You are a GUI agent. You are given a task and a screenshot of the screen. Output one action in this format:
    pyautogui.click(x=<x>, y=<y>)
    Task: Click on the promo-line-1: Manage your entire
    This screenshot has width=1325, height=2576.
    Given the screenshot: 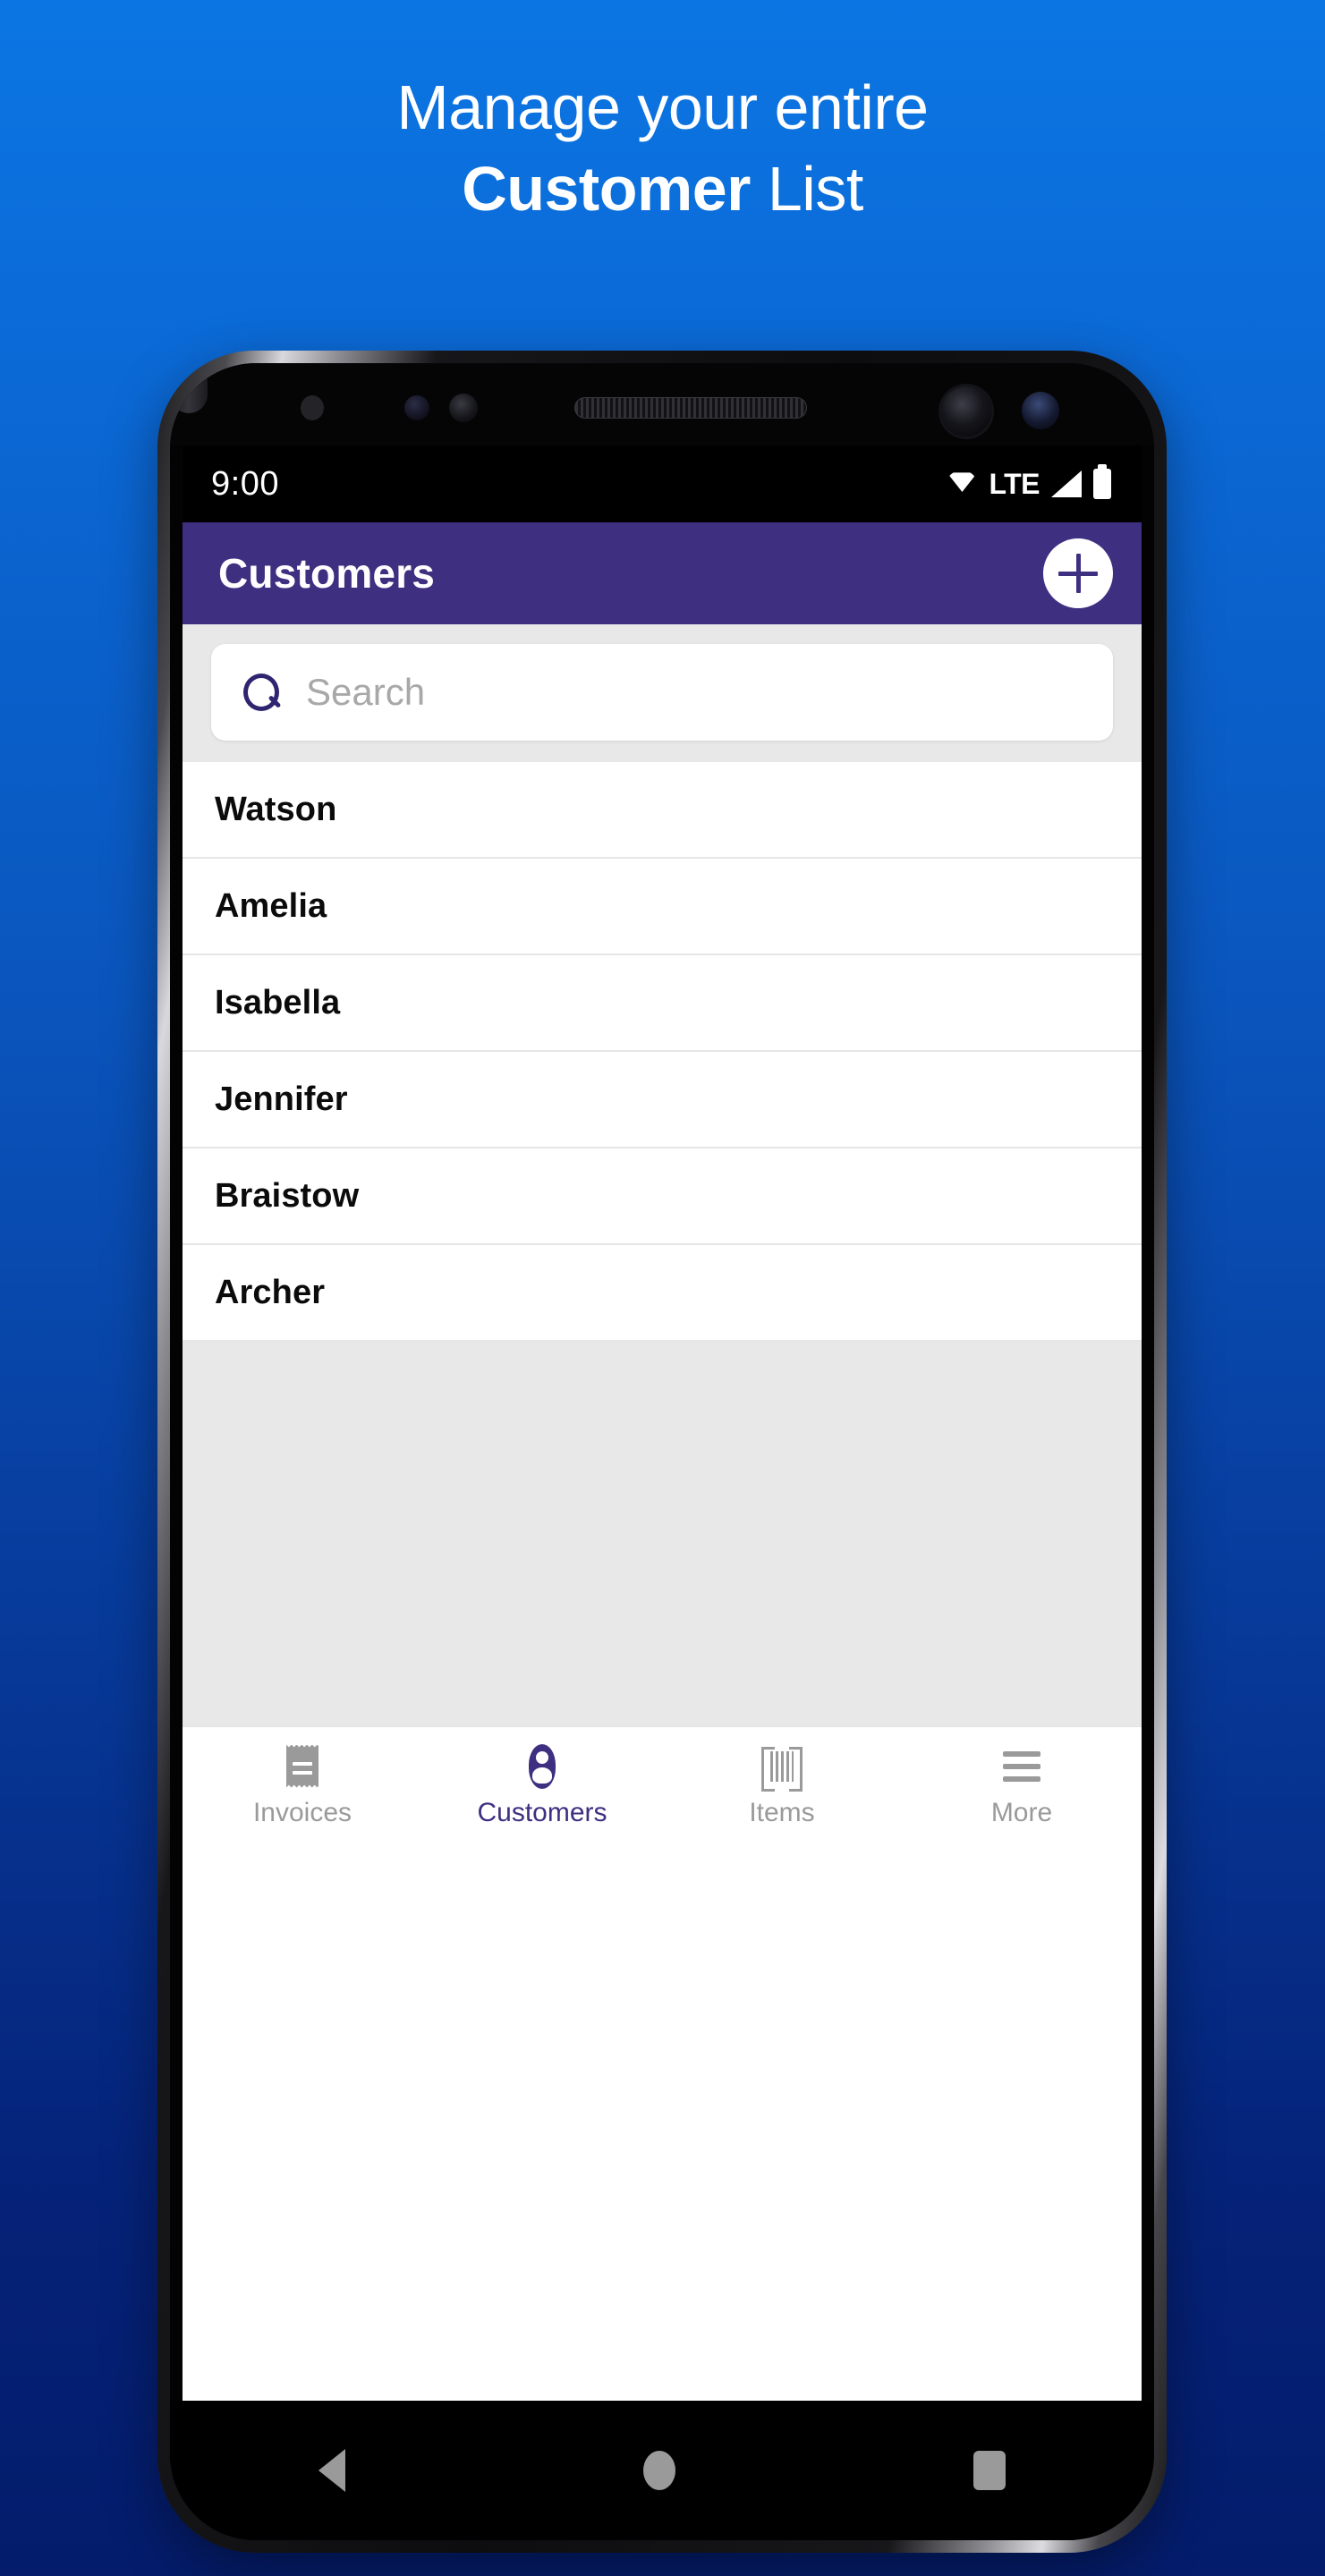 What is the action you would take?
    pyautogui.click(x=662, y=107)
    